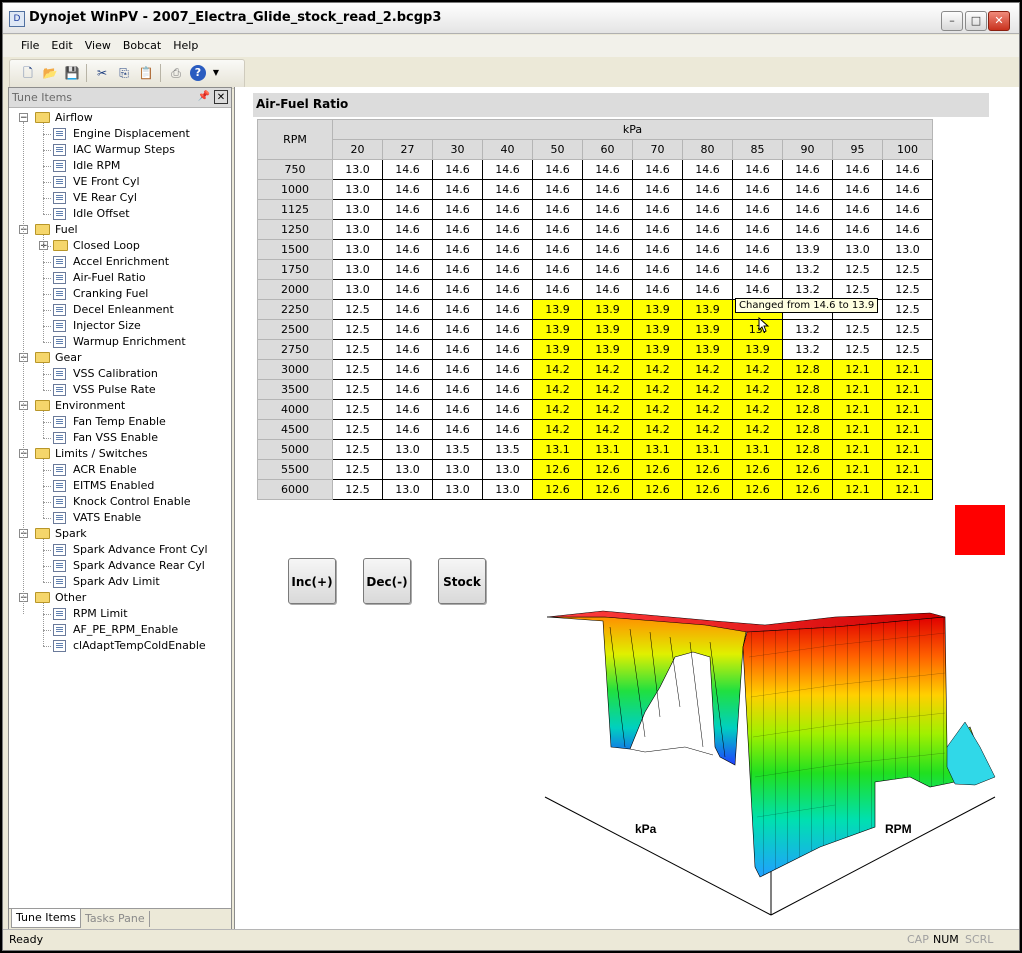 The height and width of the screenshot is (953, 1022). What do you see at coordinates (119, 454) in the screenshot?
I see `tree-group-limits-switches: − Limits / Switches` at bounding box center [119, 454].